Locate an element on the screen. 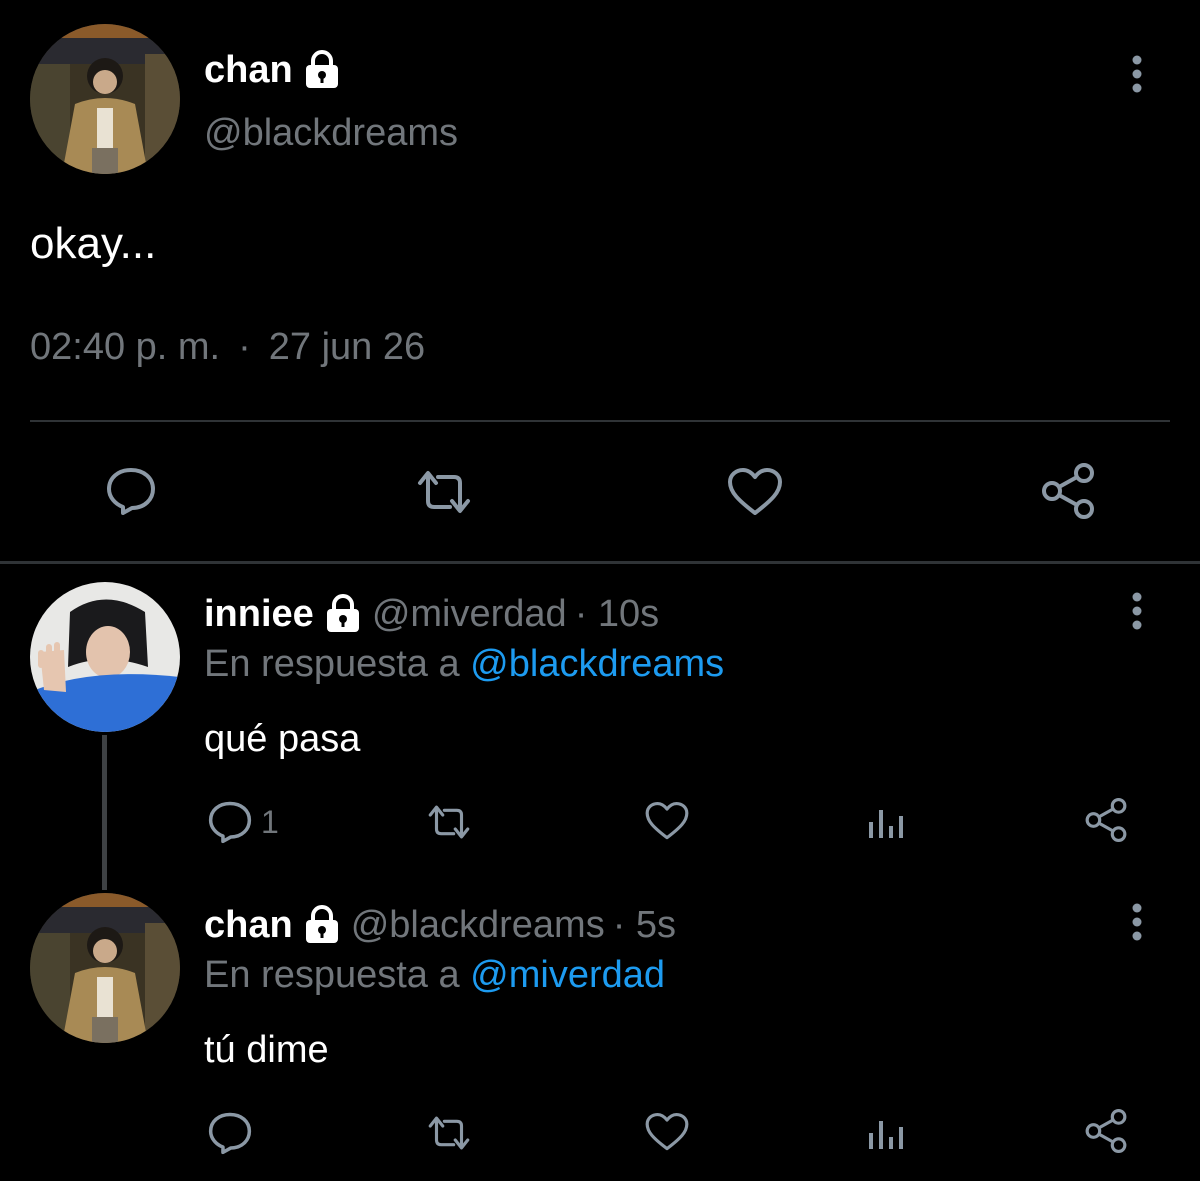  author-name: inniee is located at coordinates (259, 614).